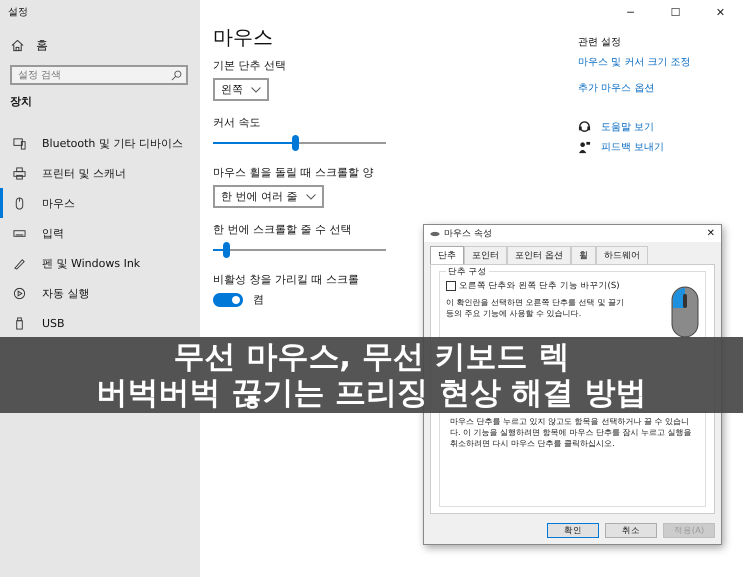  Describe the element at coordinates (99, 75) in the screenshot. I see `search-field: 설정 검색` at that location.